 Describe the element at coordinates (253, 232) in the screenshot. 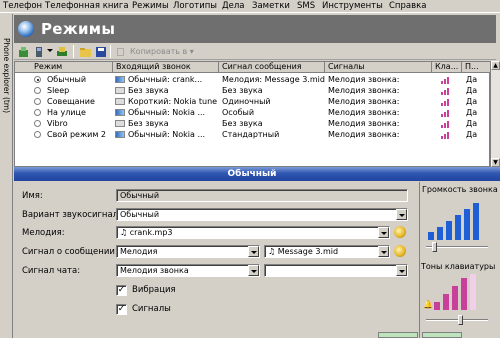

I see `melody-select: ♫ crank.mp3` at that location.